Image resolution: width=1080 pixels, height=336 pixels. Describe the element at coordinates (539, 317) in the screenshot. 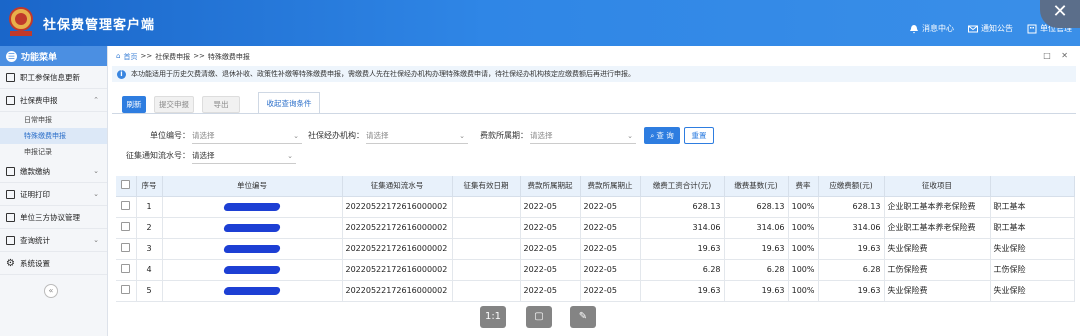

I see `fit-screen-button: ▢` at that location.